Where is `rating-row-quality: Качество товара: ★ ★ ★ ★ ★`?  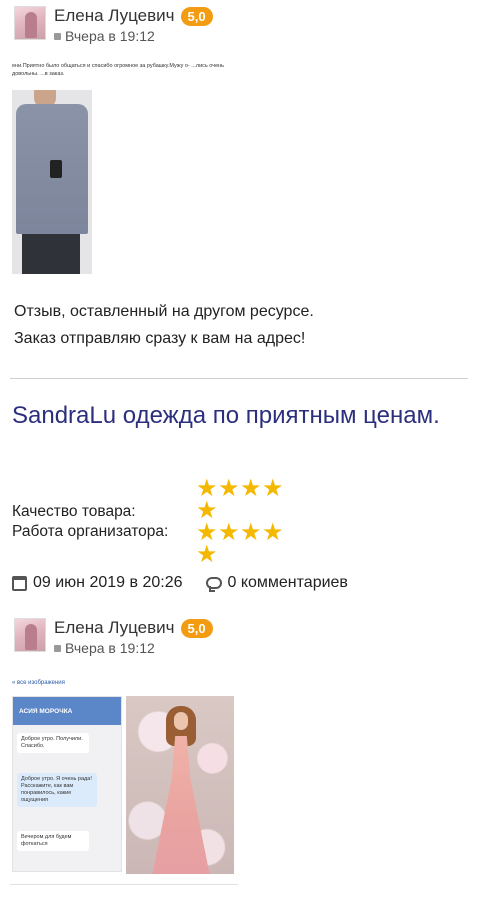
rating-row-quality: Качество товара: ★ ★ ★ ★ ★ is located at coordinates (162, 499).